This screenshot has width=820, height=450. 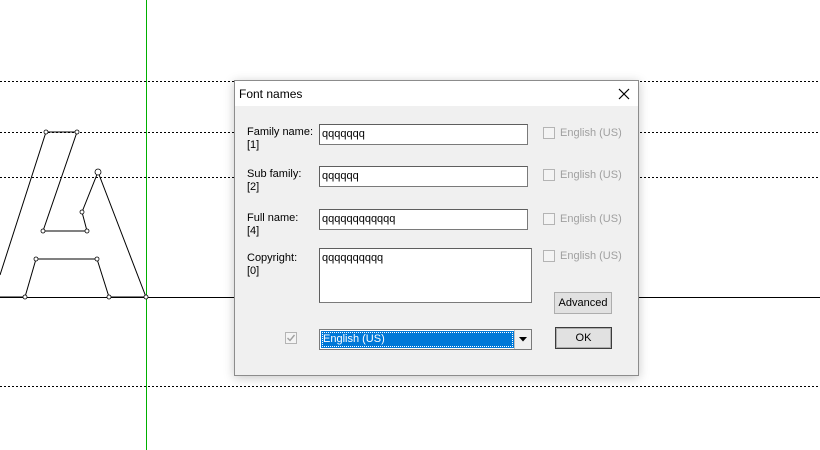 What do you see at coordinates (425, 275) in the screenshot?
I see `copyright-textarea: qqqqqqqqqq` at bounding box center [425, 275].